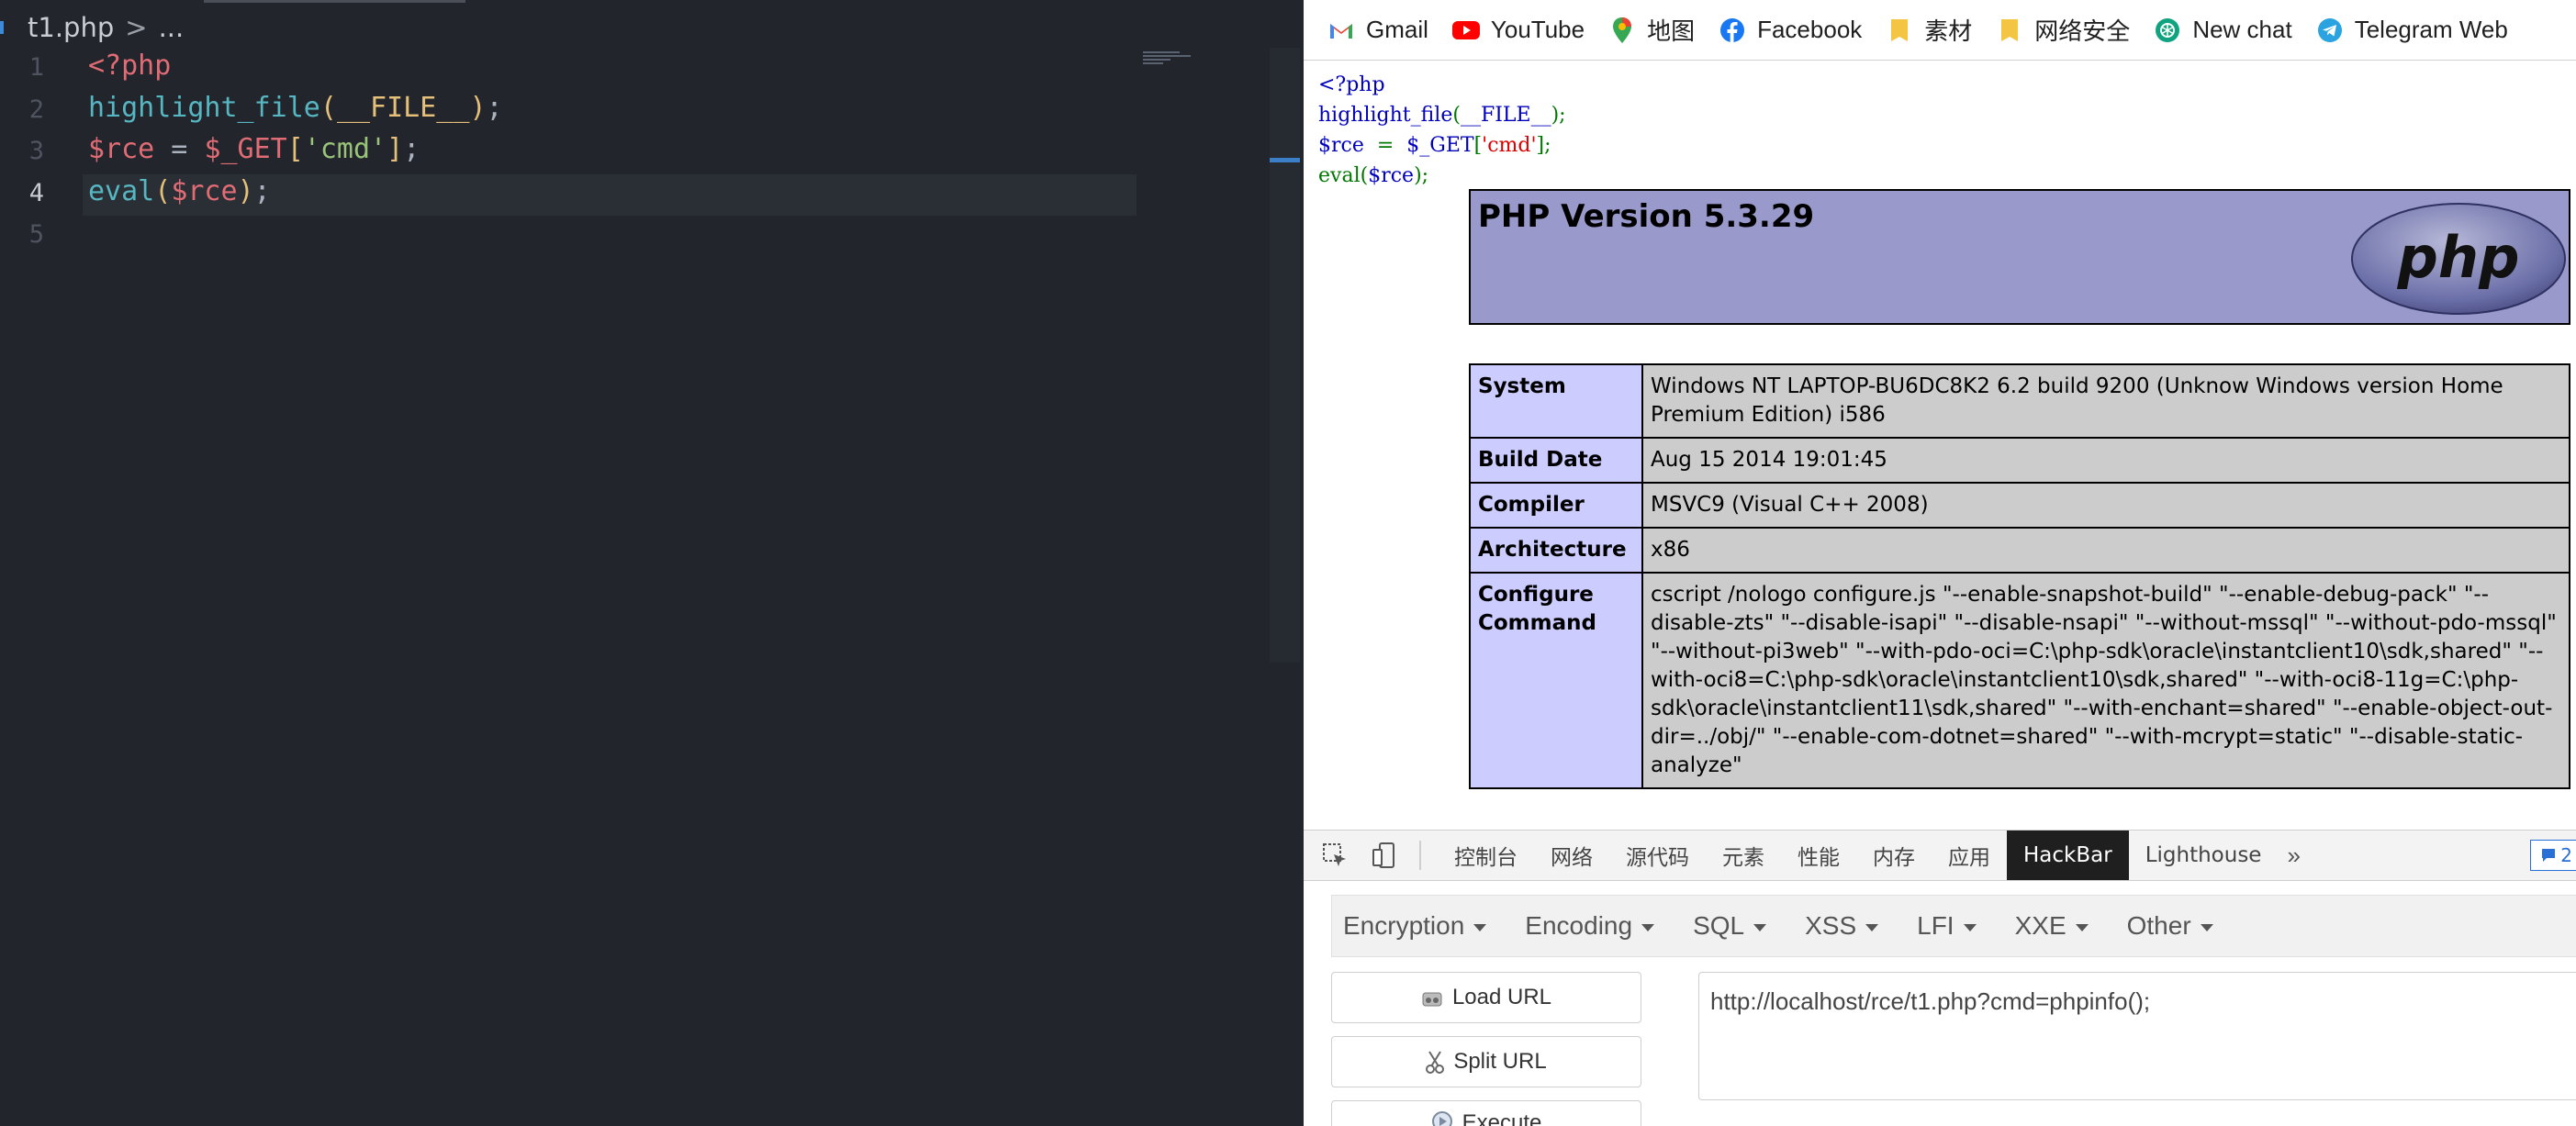  Describe the element at coordinates (1556, 680) in the screenshot. I see `info-key: Configure Command` at that location.